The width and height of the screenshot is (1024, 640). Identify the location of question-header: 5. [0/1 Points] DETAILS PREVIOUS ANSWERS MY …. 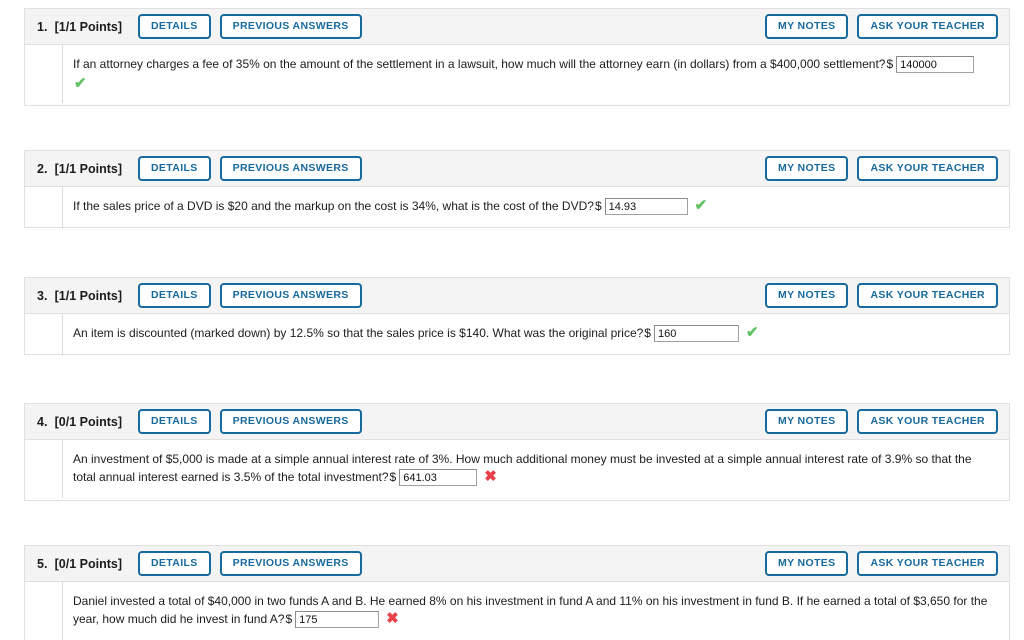
(517, 563).